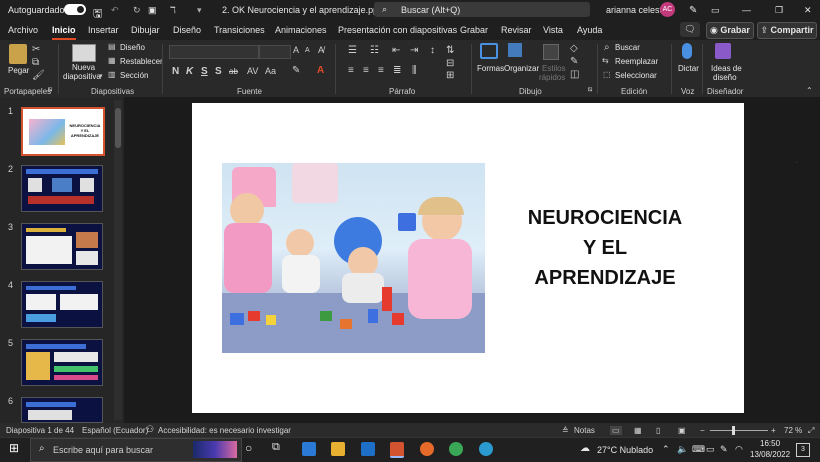  I want to click on drawing-launcher-icon: ⧅, so click(590, 90).